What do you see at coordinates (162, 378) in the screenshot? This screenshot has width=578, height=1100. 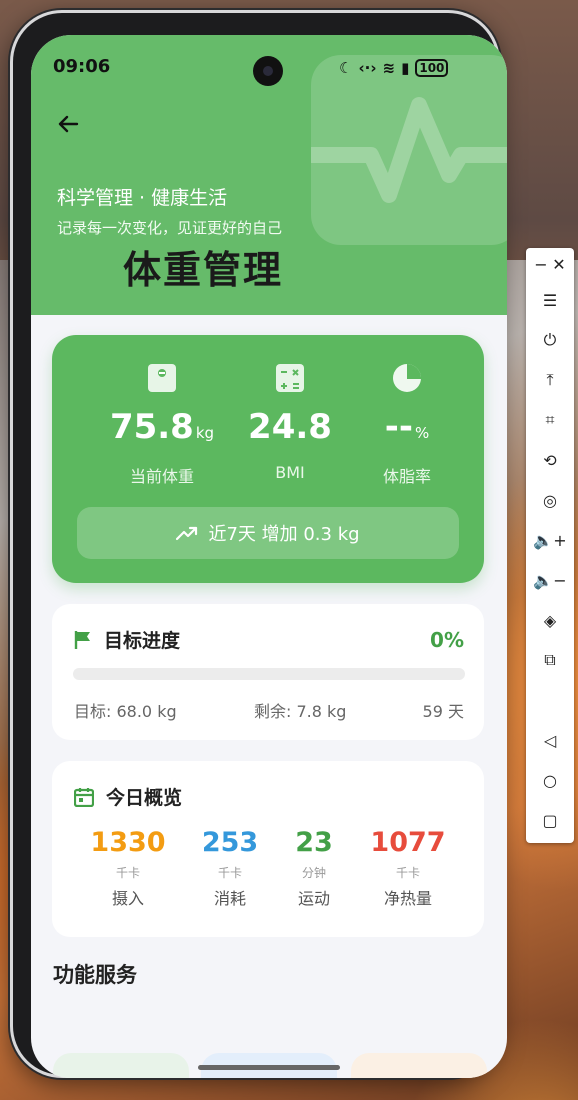 I see `scale-icon` at bounding box center [162, 378].